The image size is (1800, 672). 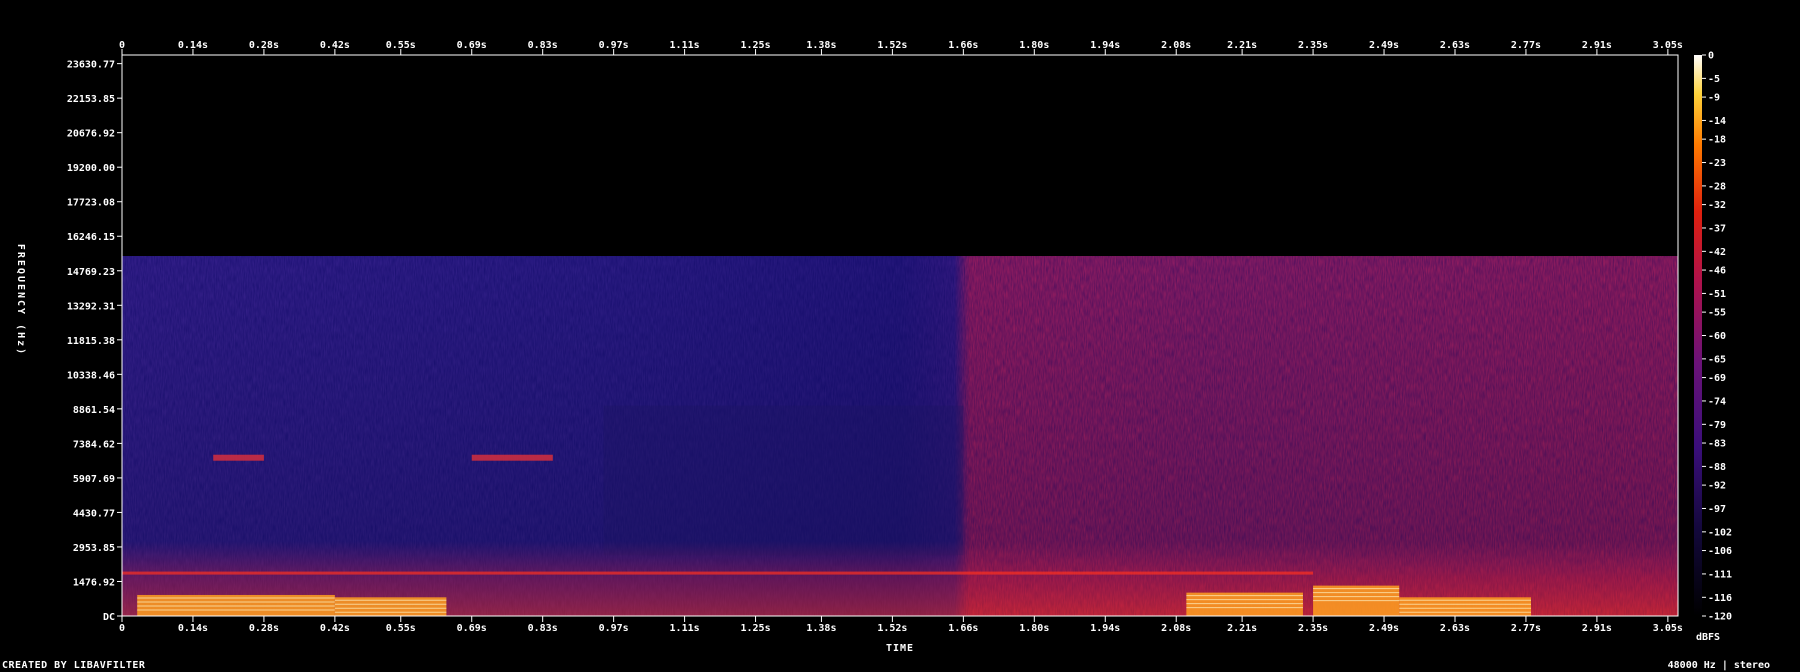 I want to click on y-tick-label: 22153.85, so click(x=91, y=99).